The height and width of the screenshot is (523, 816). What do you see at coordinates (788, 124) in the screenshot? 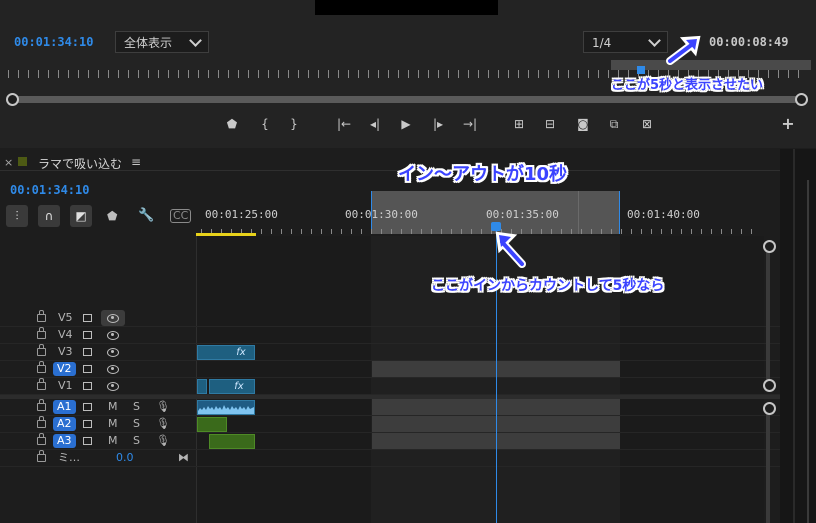
I see `add-button-icon: +` at bounding box center [788, 124].